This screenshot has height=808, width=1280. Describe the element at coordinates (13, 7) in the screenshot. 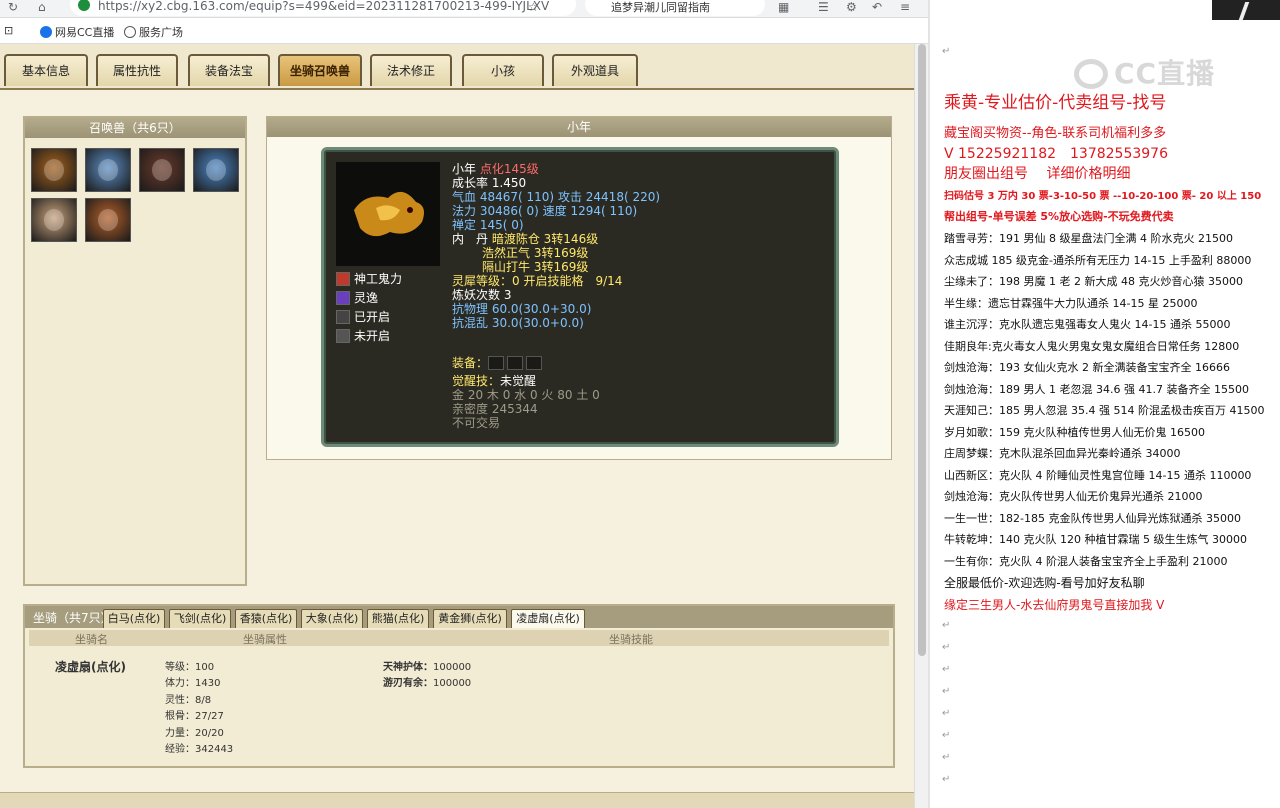

I see `reload-icon: ↻` at that location.